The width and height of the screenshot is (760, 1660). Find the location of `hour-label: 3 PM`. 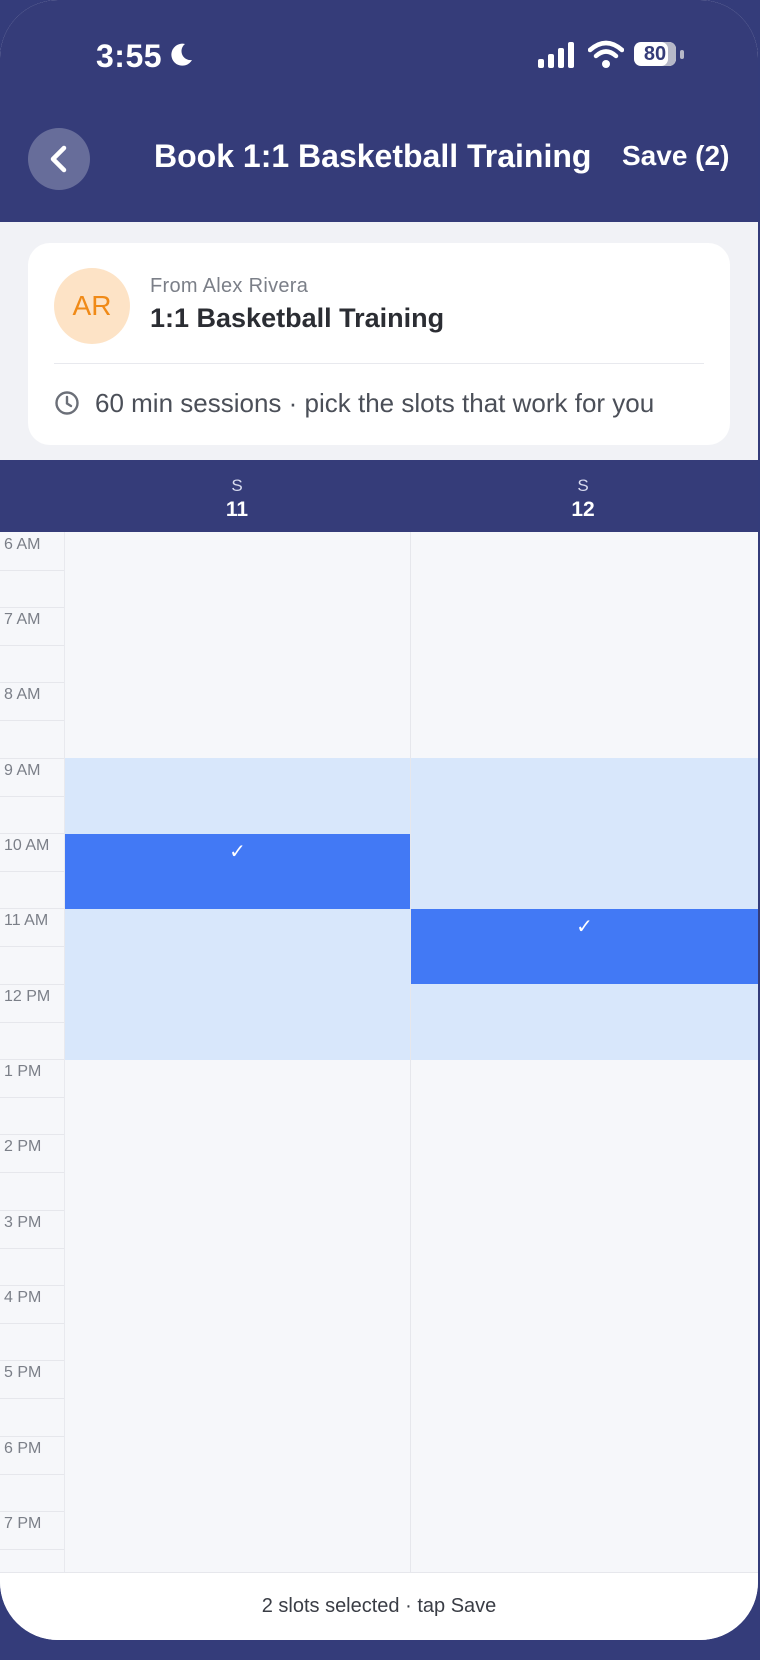

hour-label: 3 PM is located at coordinates (23, 1222).